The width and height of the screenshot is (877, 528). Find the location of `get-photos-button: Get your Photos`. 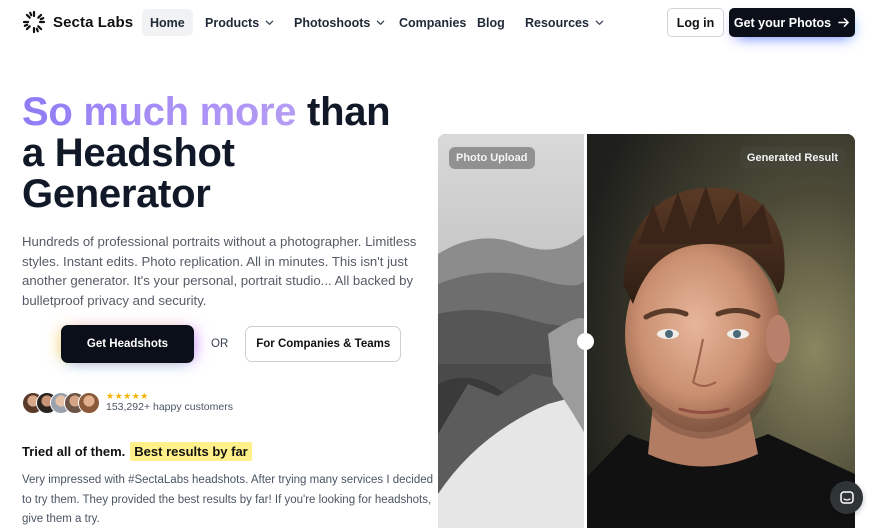

get-photos-button: Get your Photos is located at coordinates (792, 22).